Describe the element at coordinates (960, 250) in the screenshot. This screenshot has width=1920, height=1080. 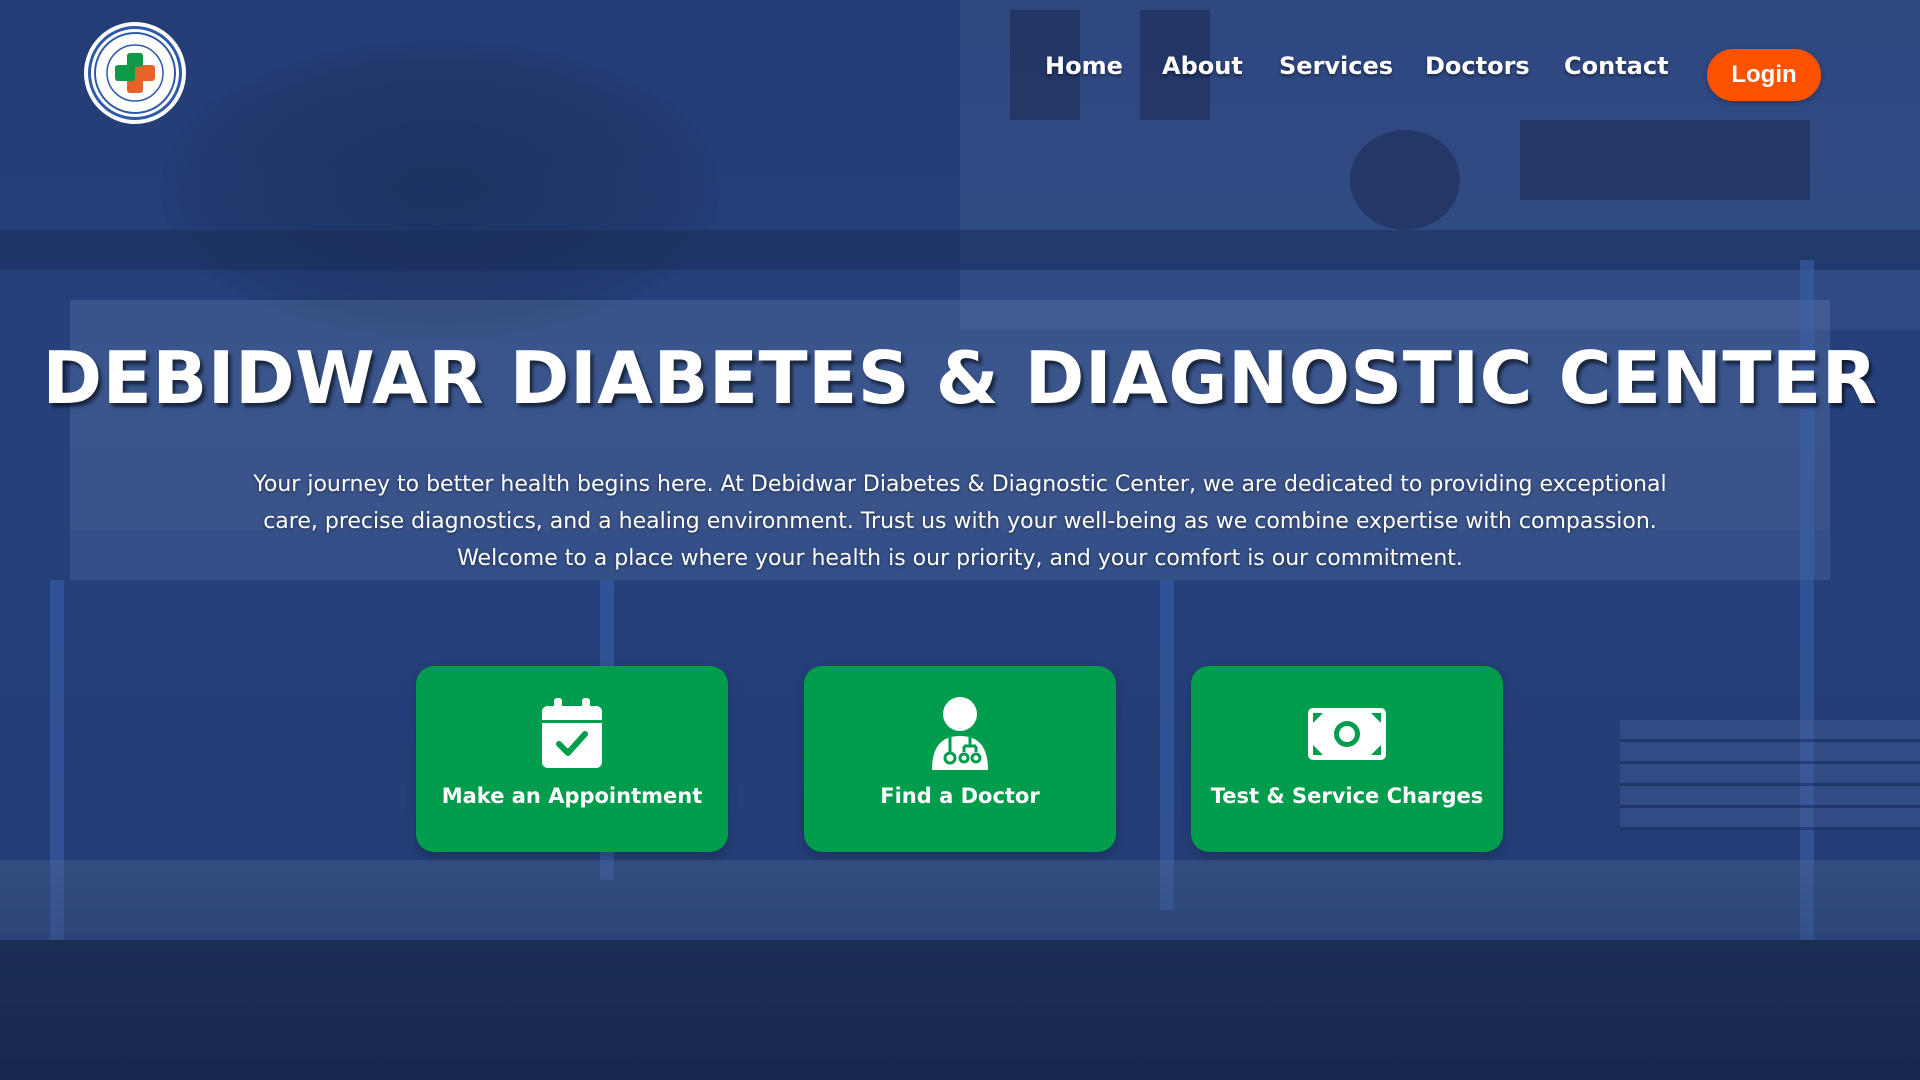
I see `background-roof` at that location.